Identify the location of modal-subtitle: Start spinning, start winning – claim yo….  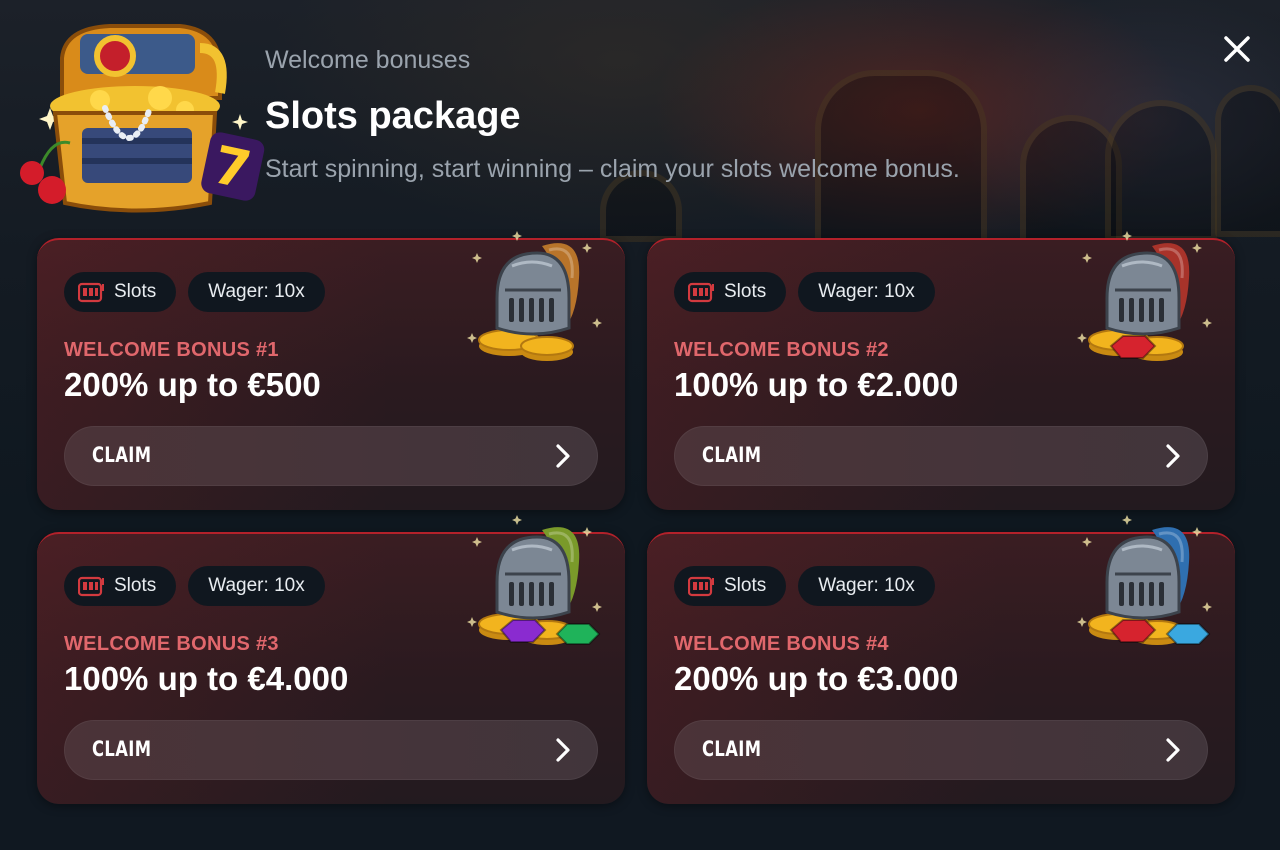
(612, 169).